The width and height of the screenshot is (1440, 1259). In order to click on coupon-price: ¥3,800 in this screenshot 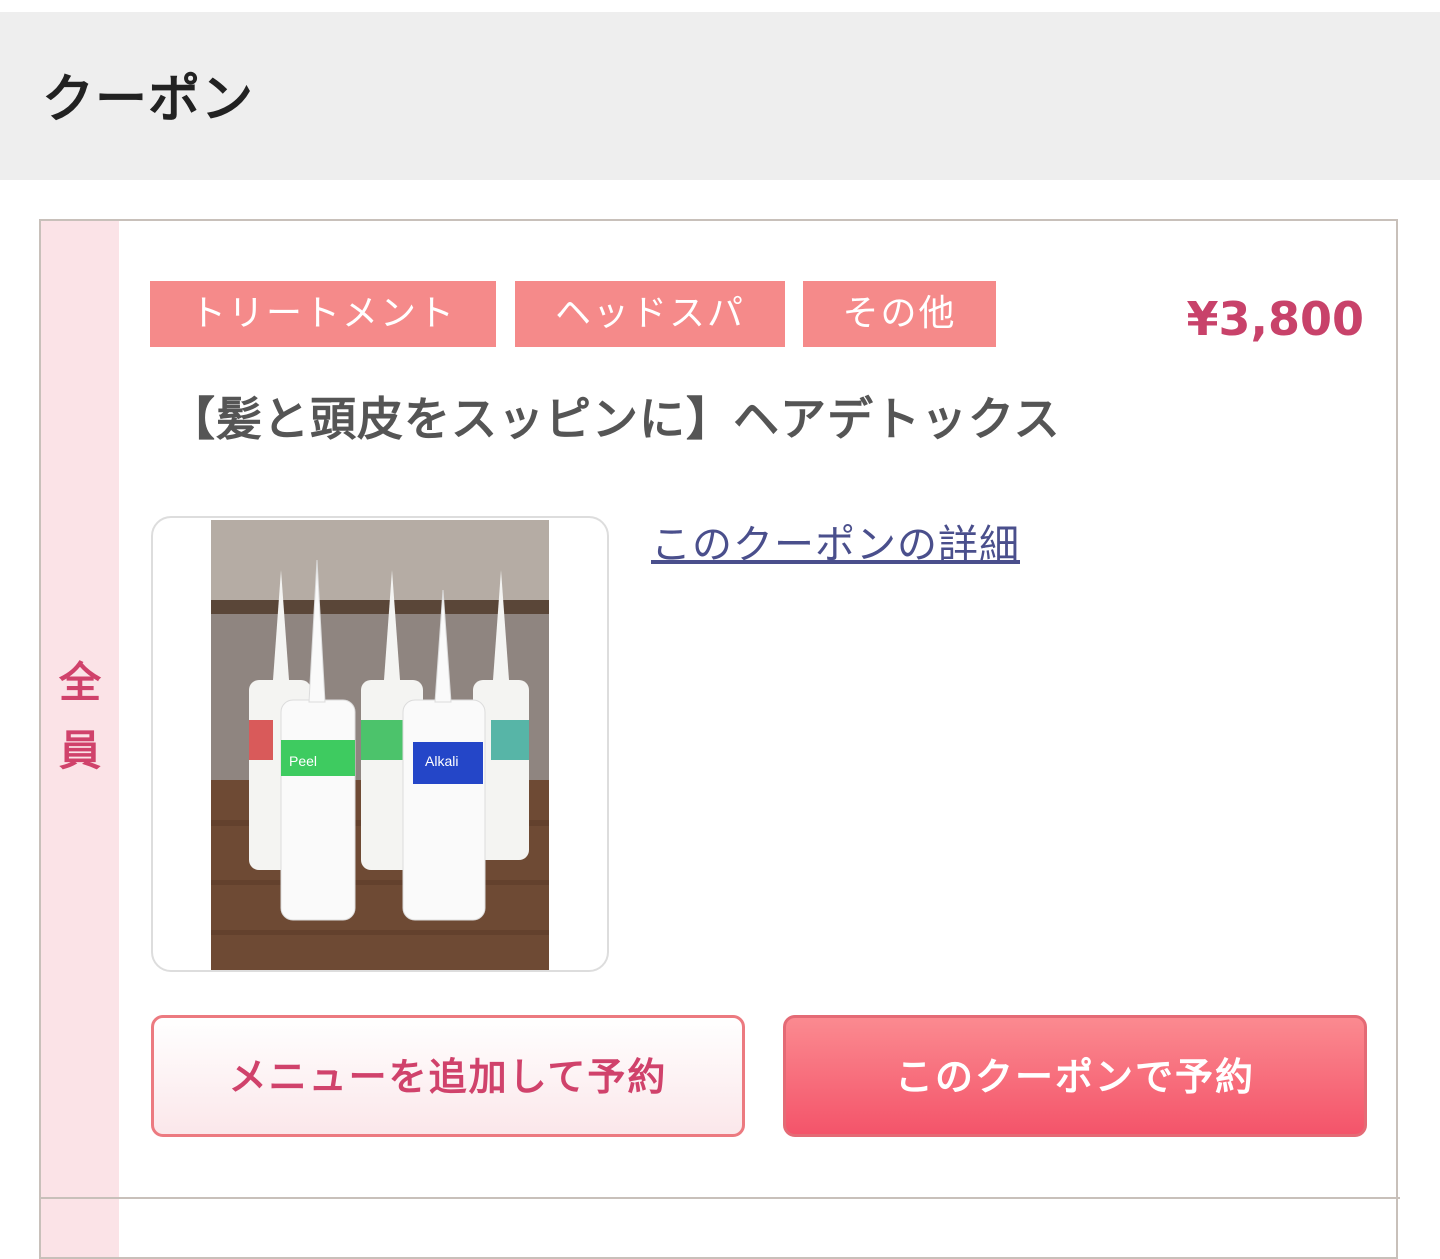, I will do `click(1275, 319)`.